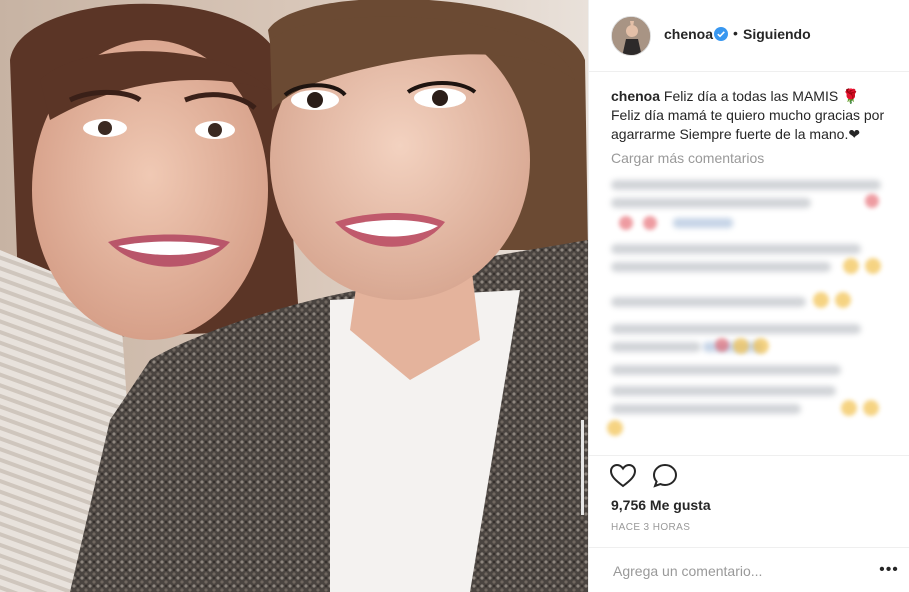 The image size is (909, 592). Describe the element at coordinates (635, 96) in the screenshot. I see `caption-username: chenoa` at that location.